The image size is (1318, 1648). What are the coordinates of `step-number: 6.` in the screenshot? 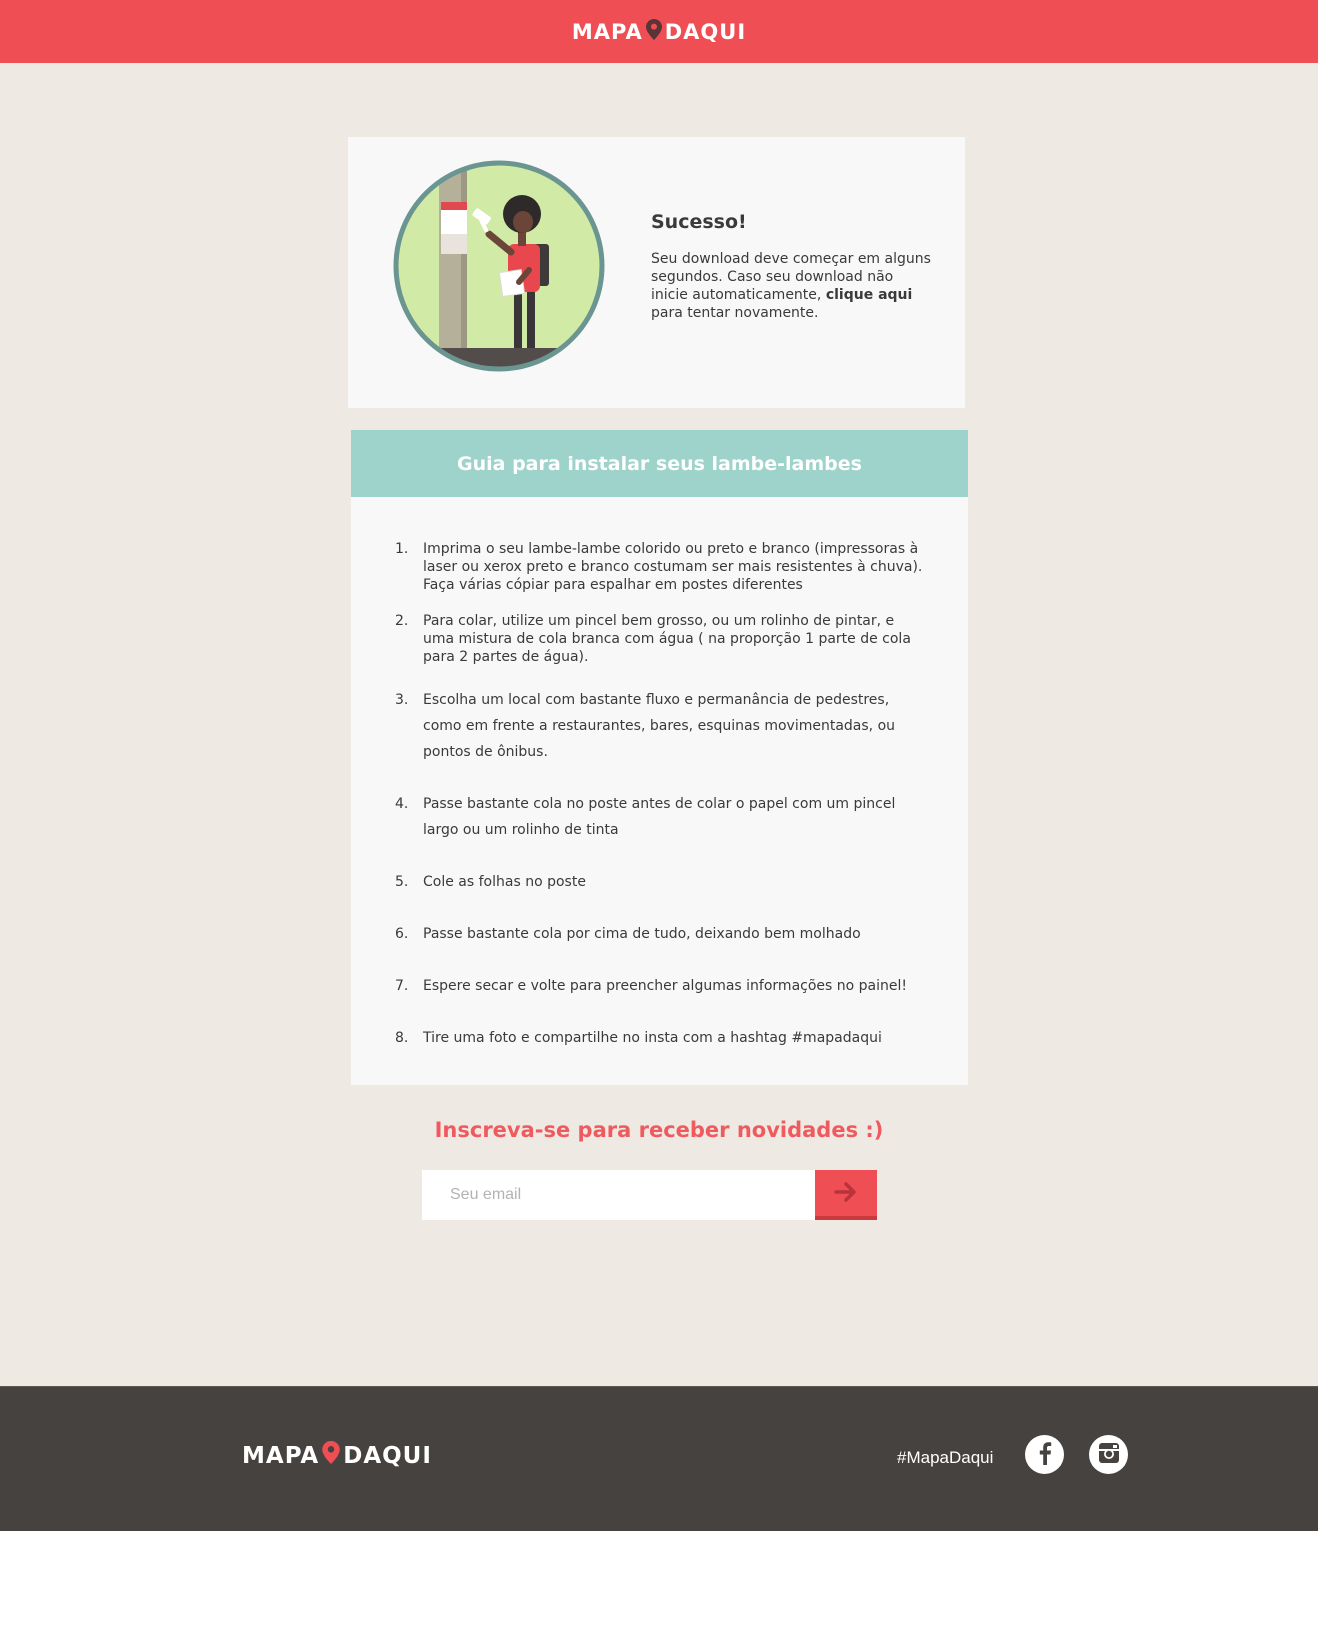 It's located at (402, 934).